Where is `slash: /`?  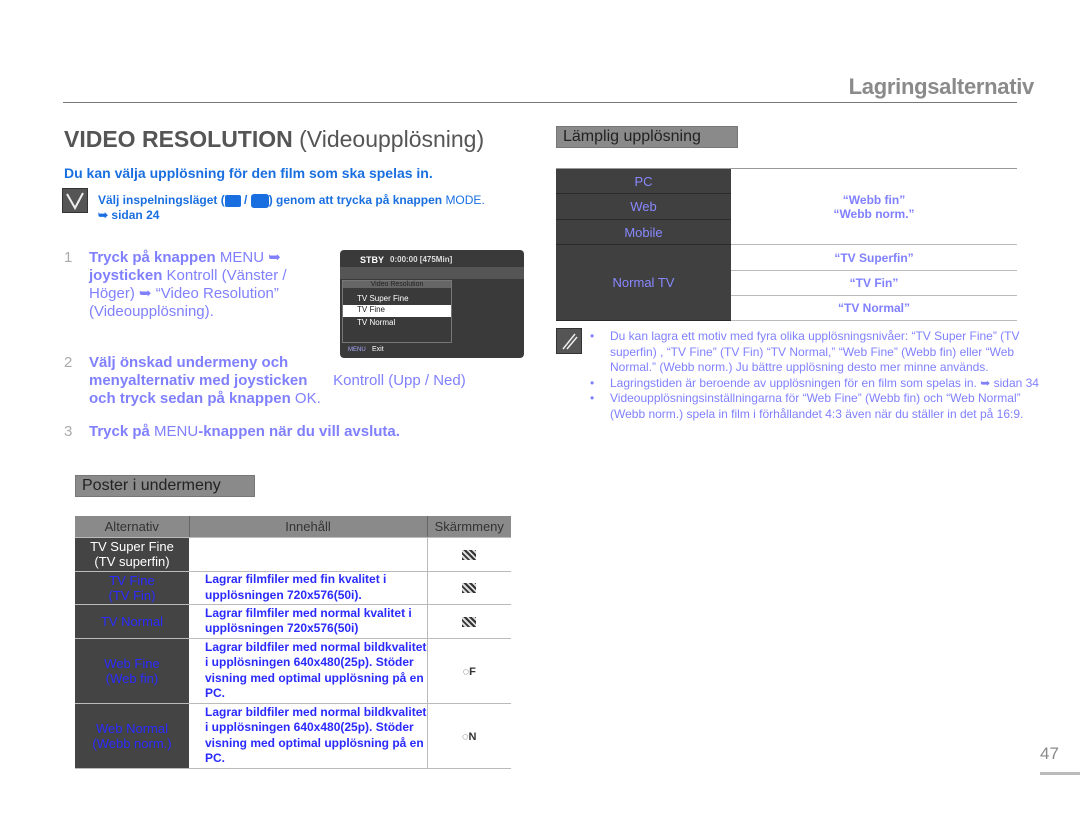
slash: / is located at coordinates (245, 200).